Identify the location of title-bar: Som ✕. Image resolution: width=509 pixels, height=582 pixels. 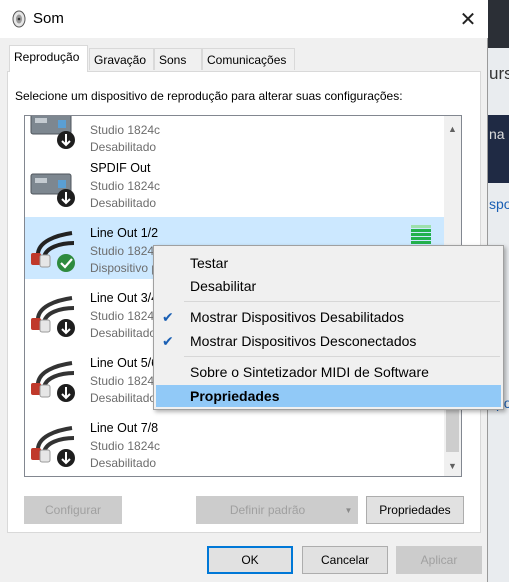
(244, 19).